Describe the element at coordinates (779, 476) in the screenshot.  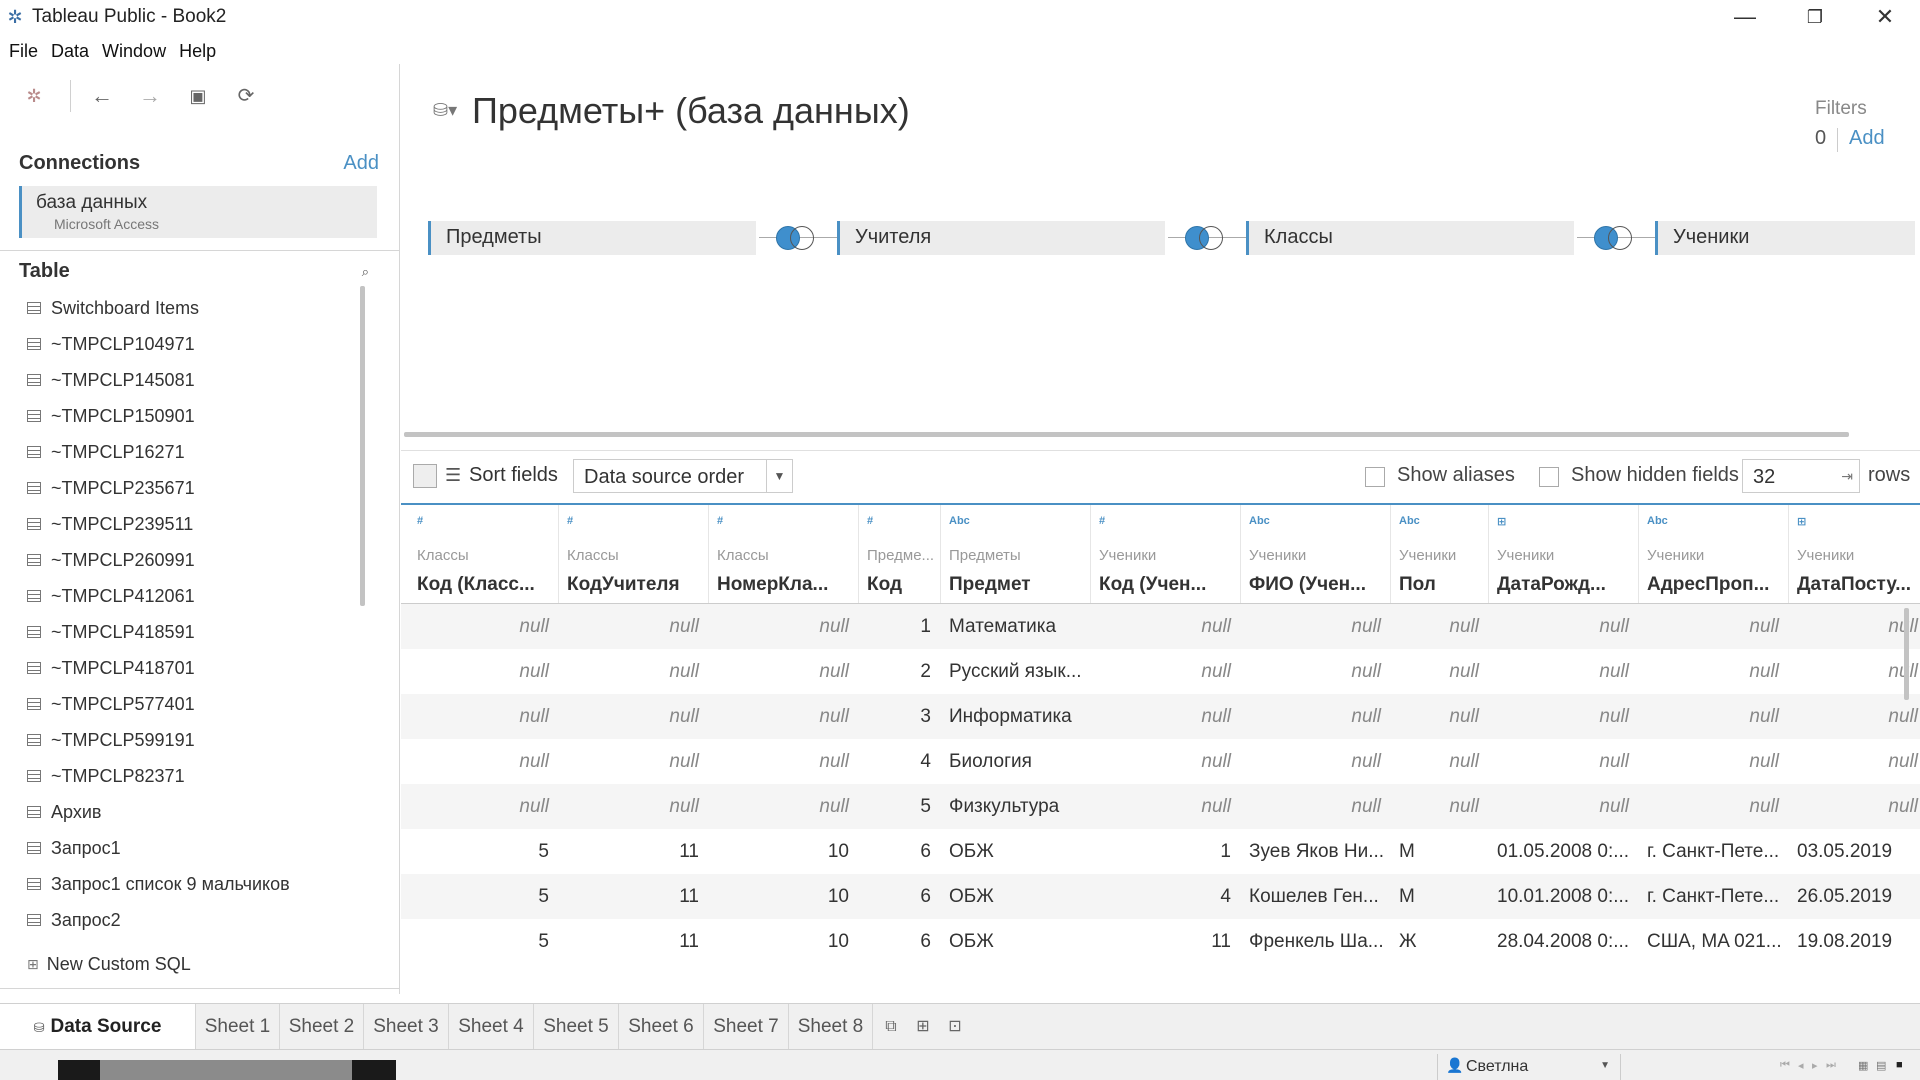
I see `chevron-down-icon: ▼` at that location.